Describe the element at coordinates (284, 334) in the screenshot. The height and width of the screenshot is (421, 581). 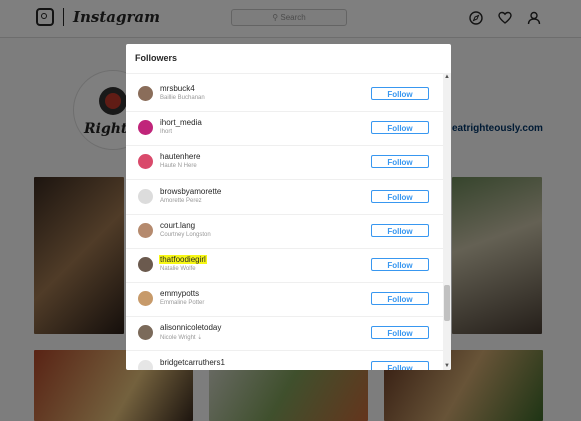
I see `follower-row: alisonnicoletoday Nicole Wright ⇣ Follow` at that location.